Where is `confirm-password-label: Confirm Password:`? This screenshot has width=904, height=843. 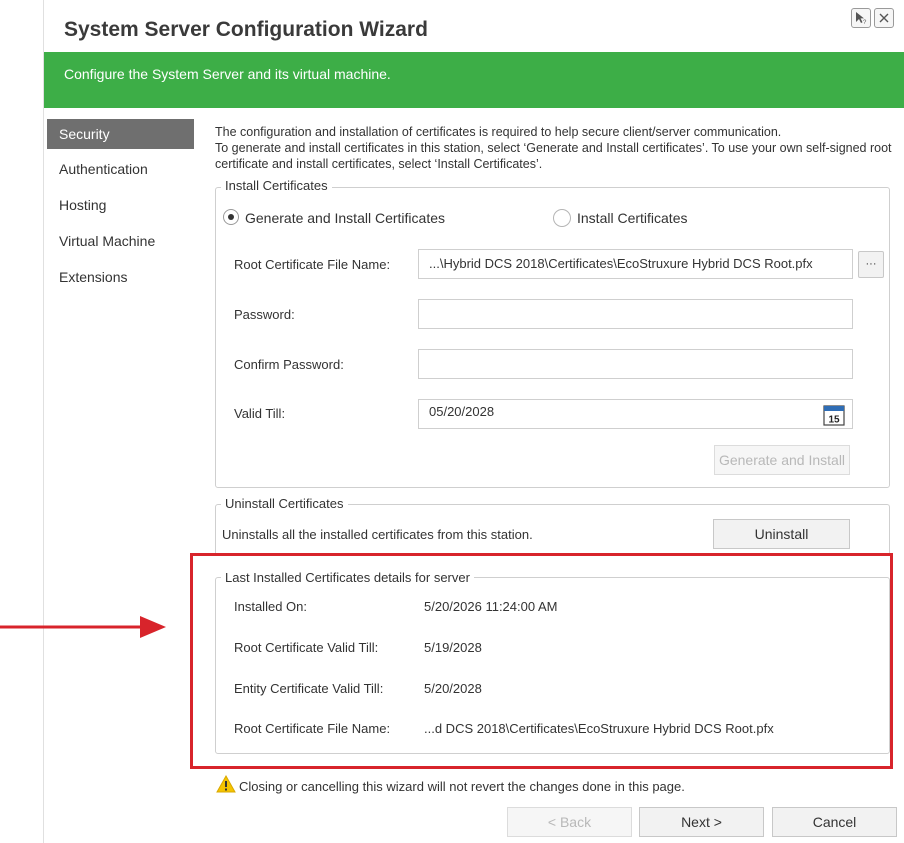 confirm-password-label: Confirm Password: is located at coordinates (289, 364).